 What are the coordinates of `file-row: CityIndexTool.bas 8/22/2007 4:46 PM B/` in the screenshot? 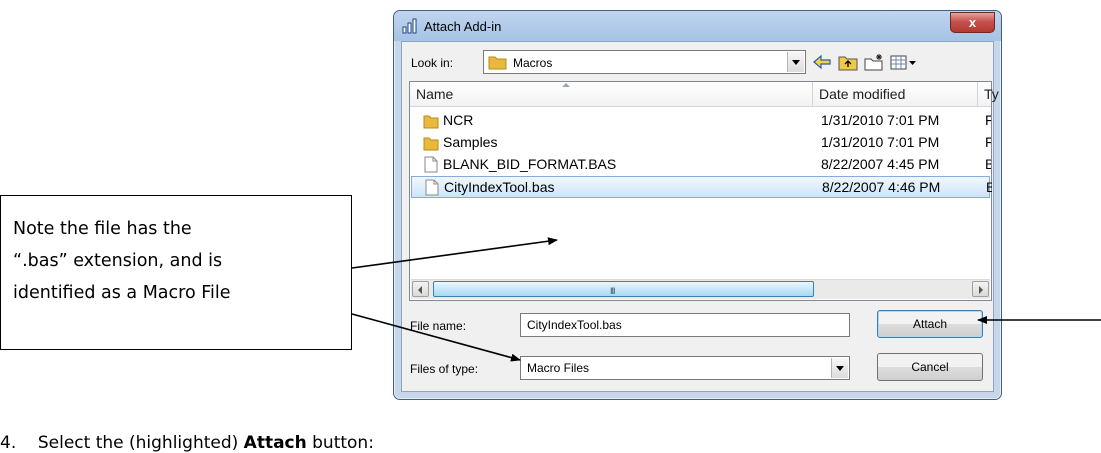 It's located at (701, 187).